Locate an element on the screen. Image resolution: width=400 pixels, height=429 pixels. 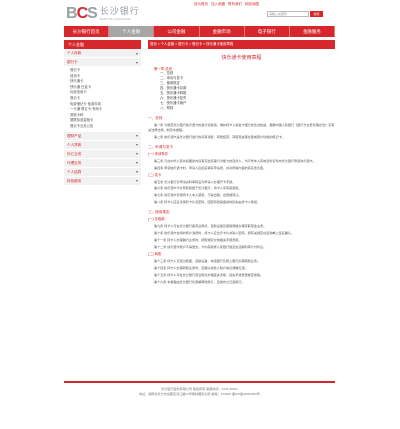
sidebar-item-wealth: 理财产品 is located at coordinates (102, 136).